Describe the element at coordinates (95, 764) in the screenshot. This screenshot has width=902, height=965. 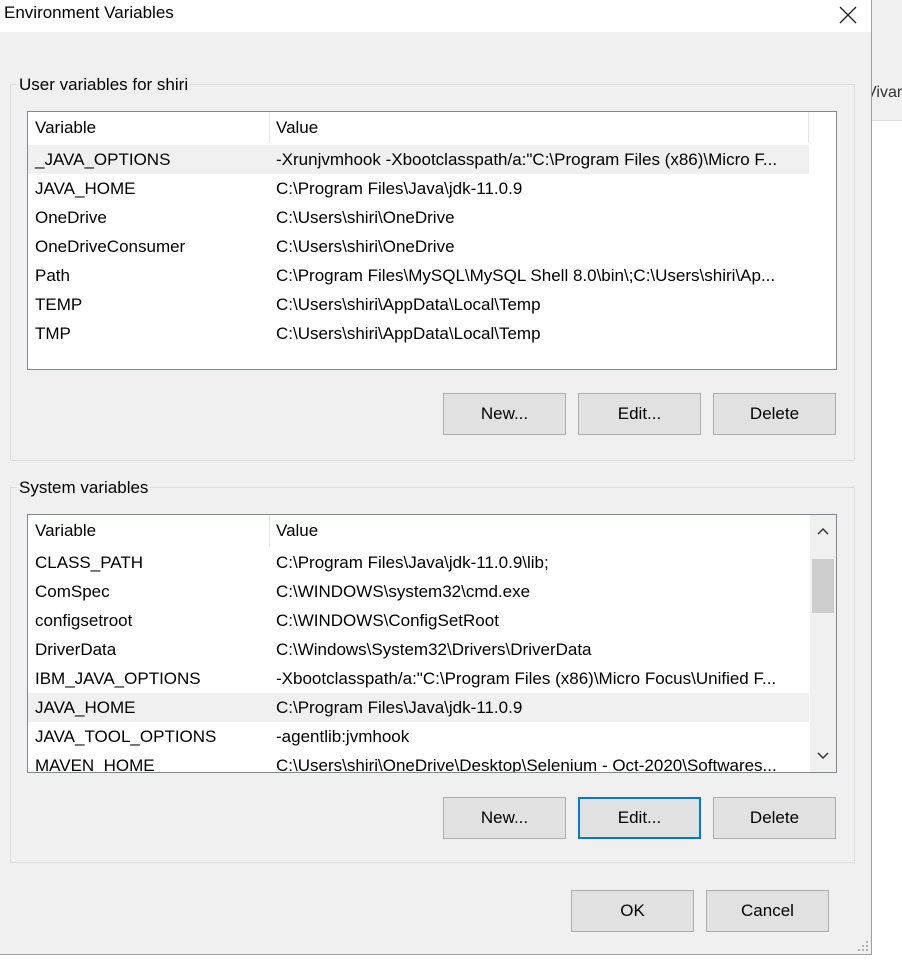
I see `variable-name: MAVEN_HOME` at that location.